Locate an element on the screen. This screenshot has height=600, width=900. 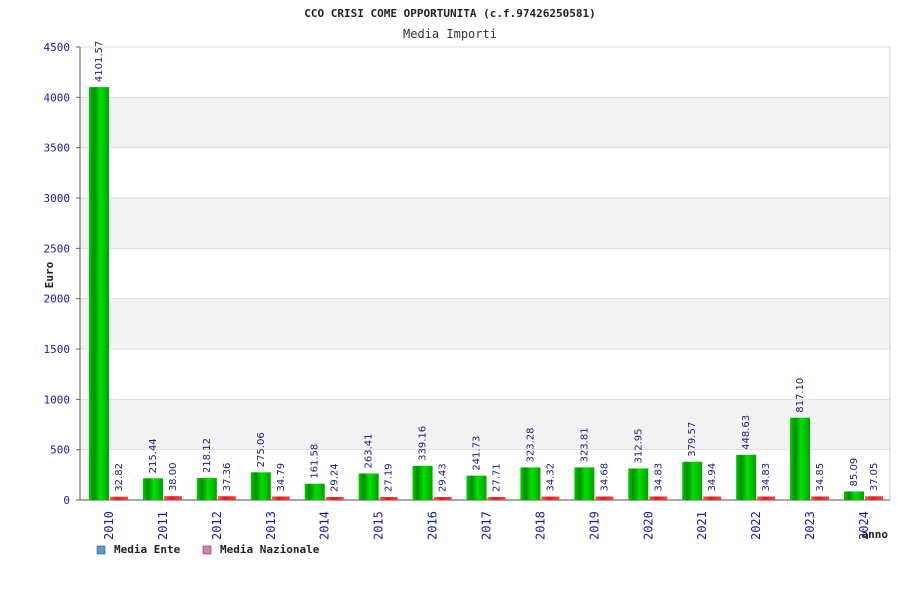
legend-label-media-nazionale: Media Nazionale is located at coordinates (270, 549).